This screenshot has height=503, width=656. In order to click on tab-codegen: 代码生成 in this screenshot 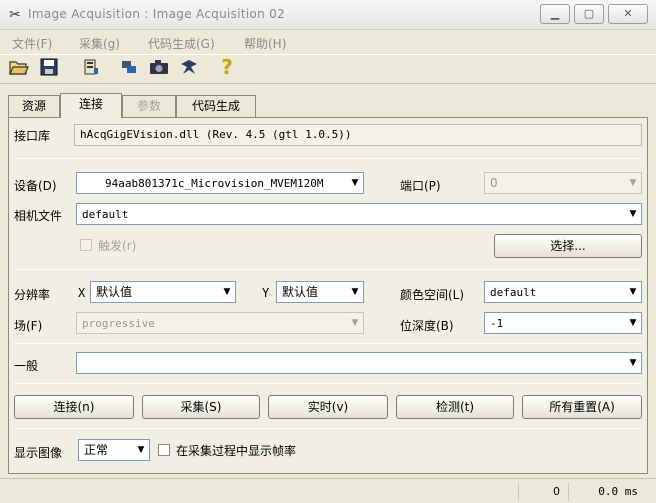, I will do `click(216, 106)`.